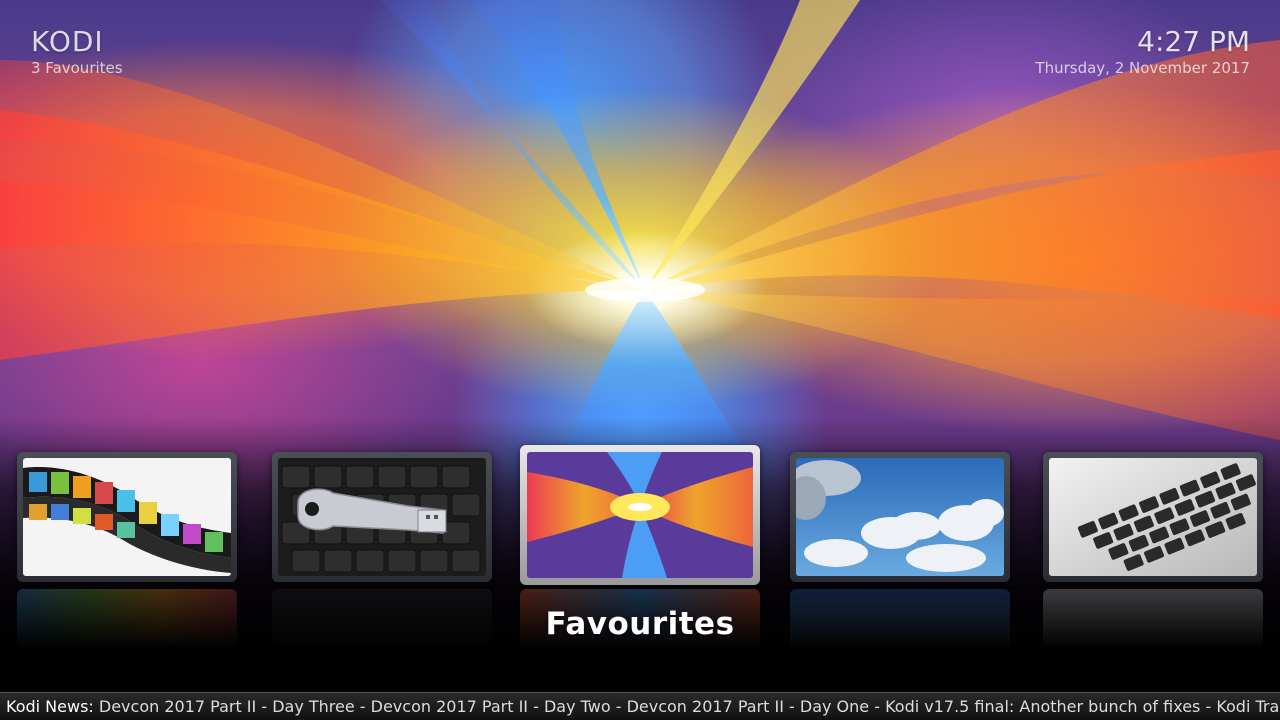 The width and height of the screenshot is (1280, 720). I want to click on cloudy-sky-image-icon, so click(900, 517).